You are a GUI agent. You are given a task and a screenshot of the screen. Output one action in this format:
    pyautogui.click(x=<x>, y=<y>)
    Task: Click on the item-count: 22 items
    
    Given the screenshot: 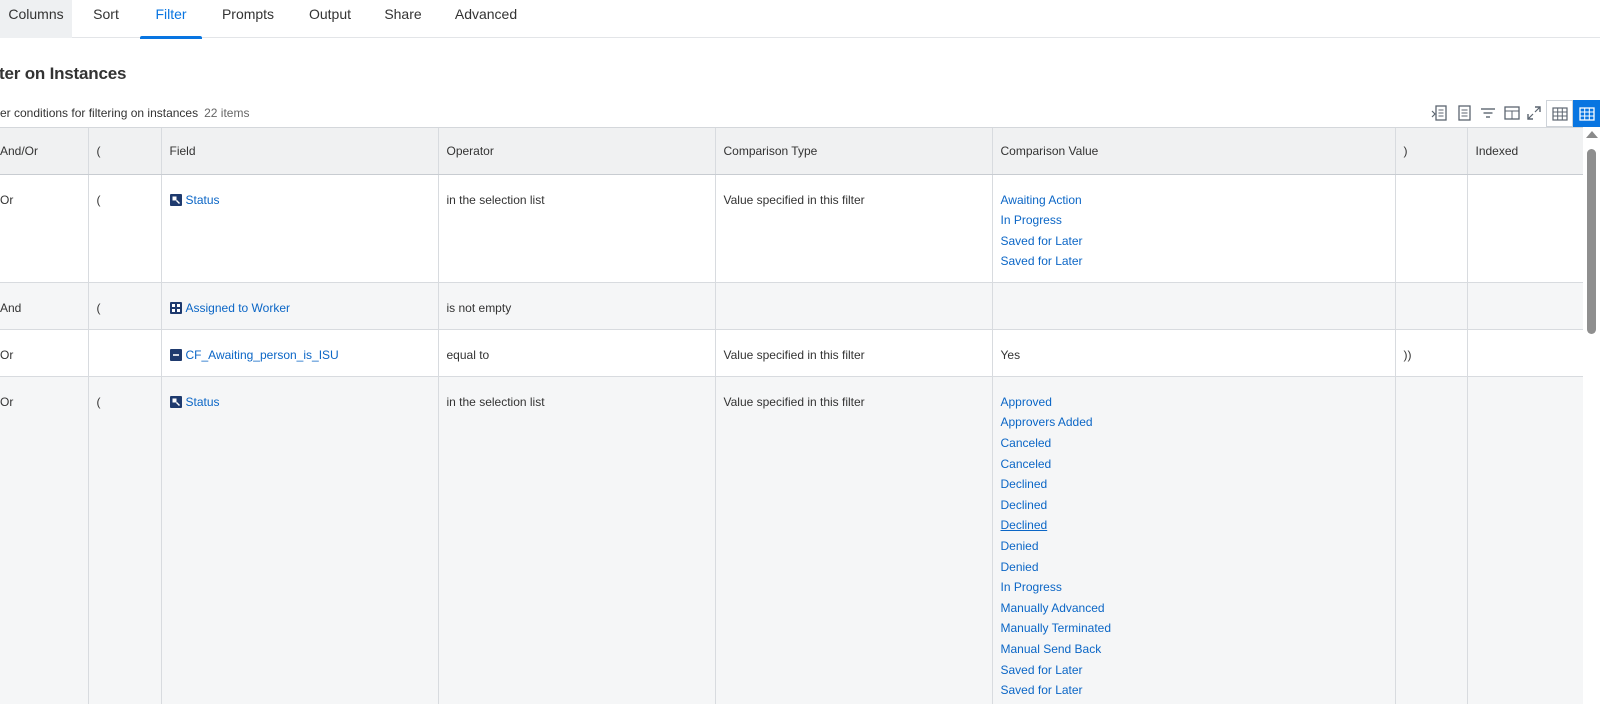 What is the action you would take?
    pyautogui.click(x=227, y=113)
    